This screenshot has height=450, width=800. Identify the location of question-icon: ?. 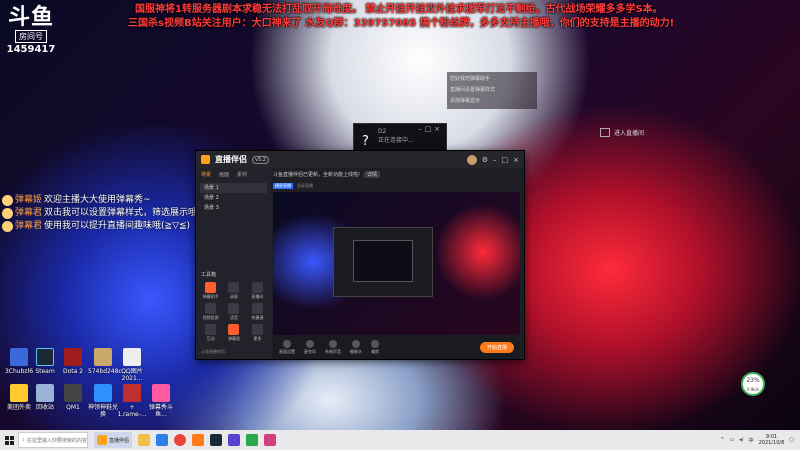
(365, 141).